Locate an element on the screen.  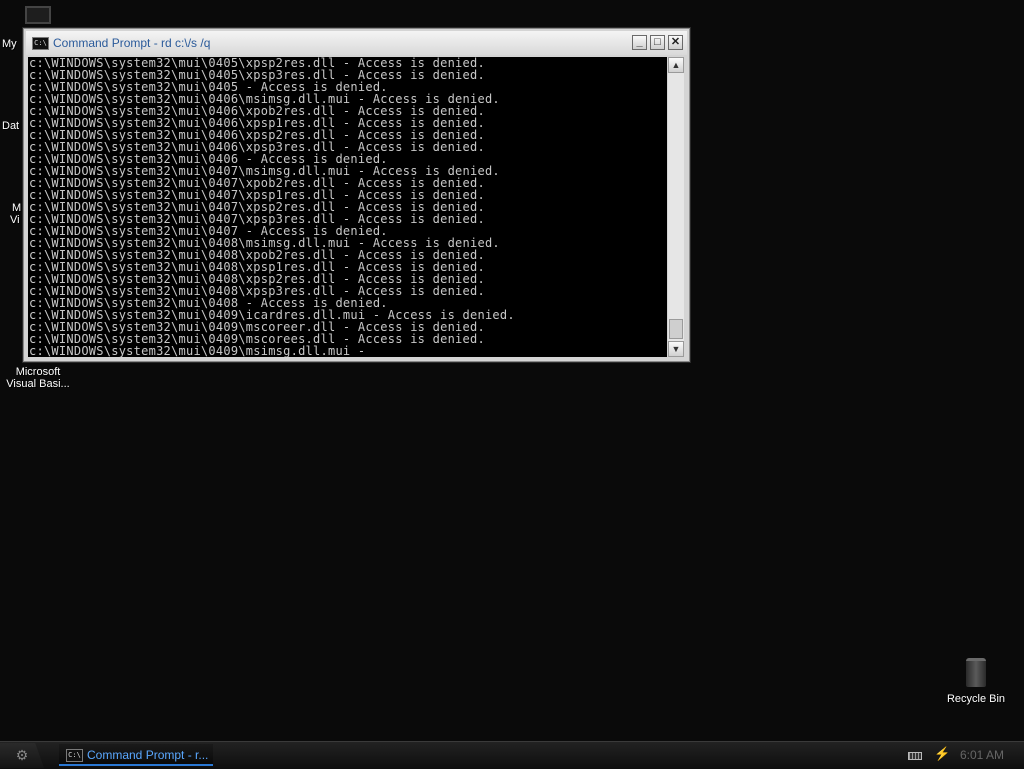
close-button: ✕ is located at coordinates (675, 42).